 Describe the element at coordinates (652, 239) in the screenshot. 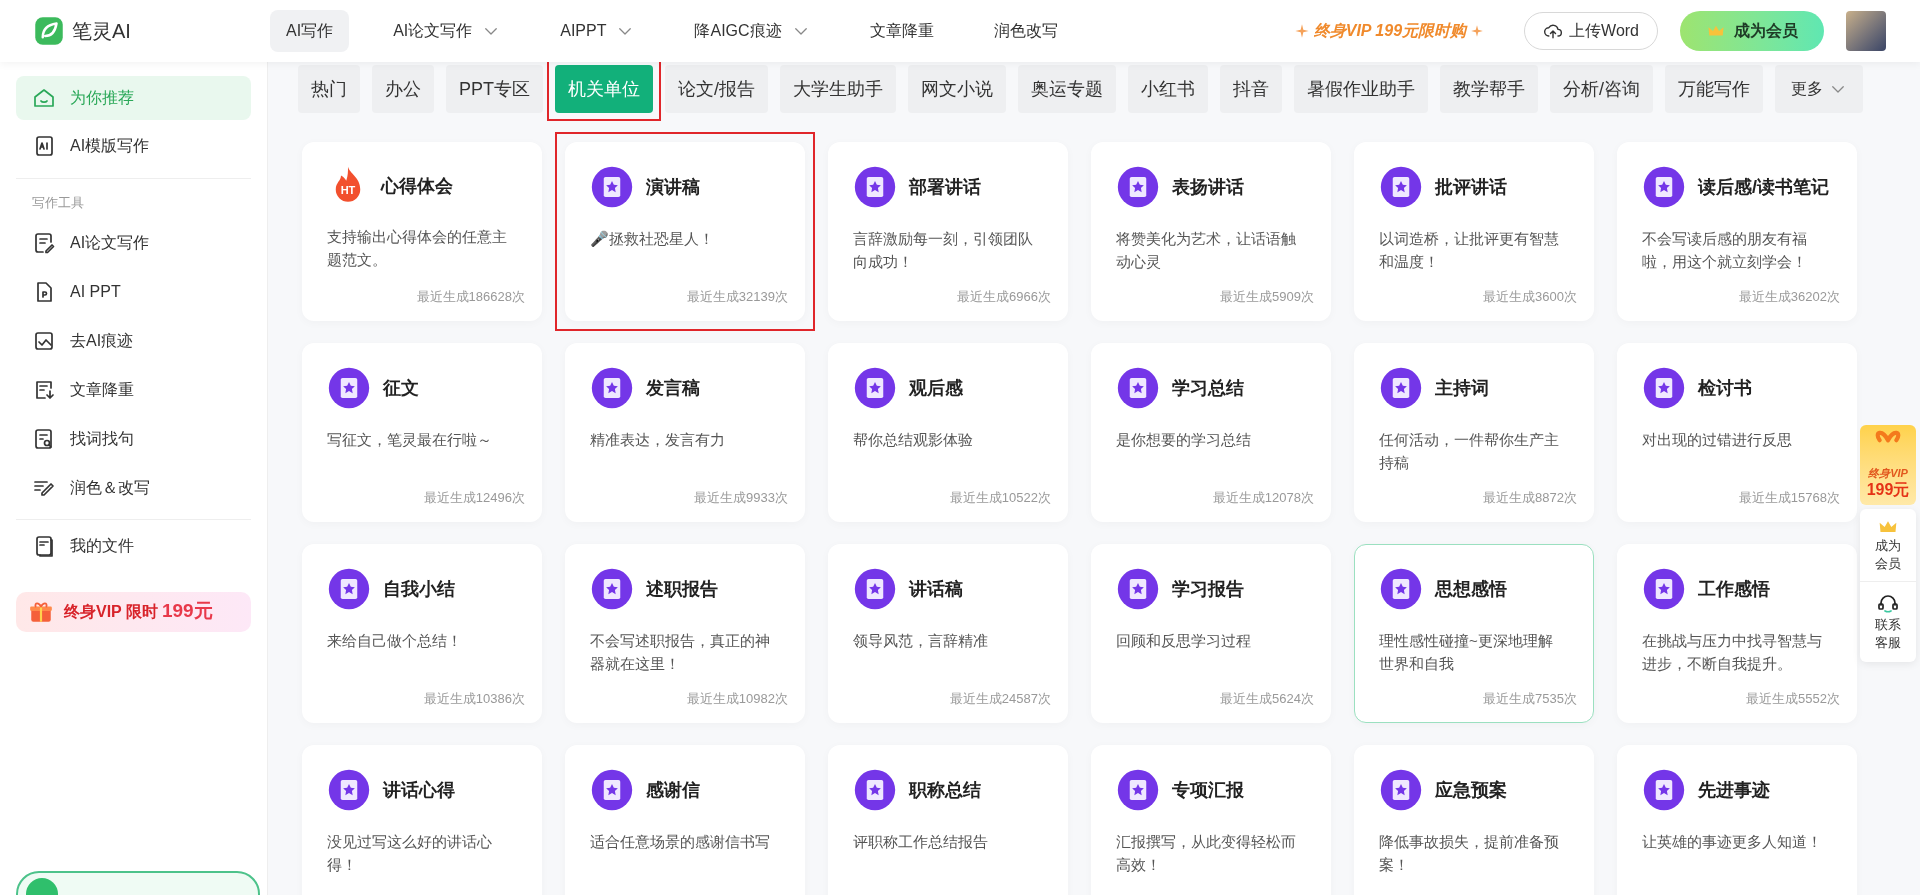

I see `card-description: 🎤拯救社恐星人！` at that location.